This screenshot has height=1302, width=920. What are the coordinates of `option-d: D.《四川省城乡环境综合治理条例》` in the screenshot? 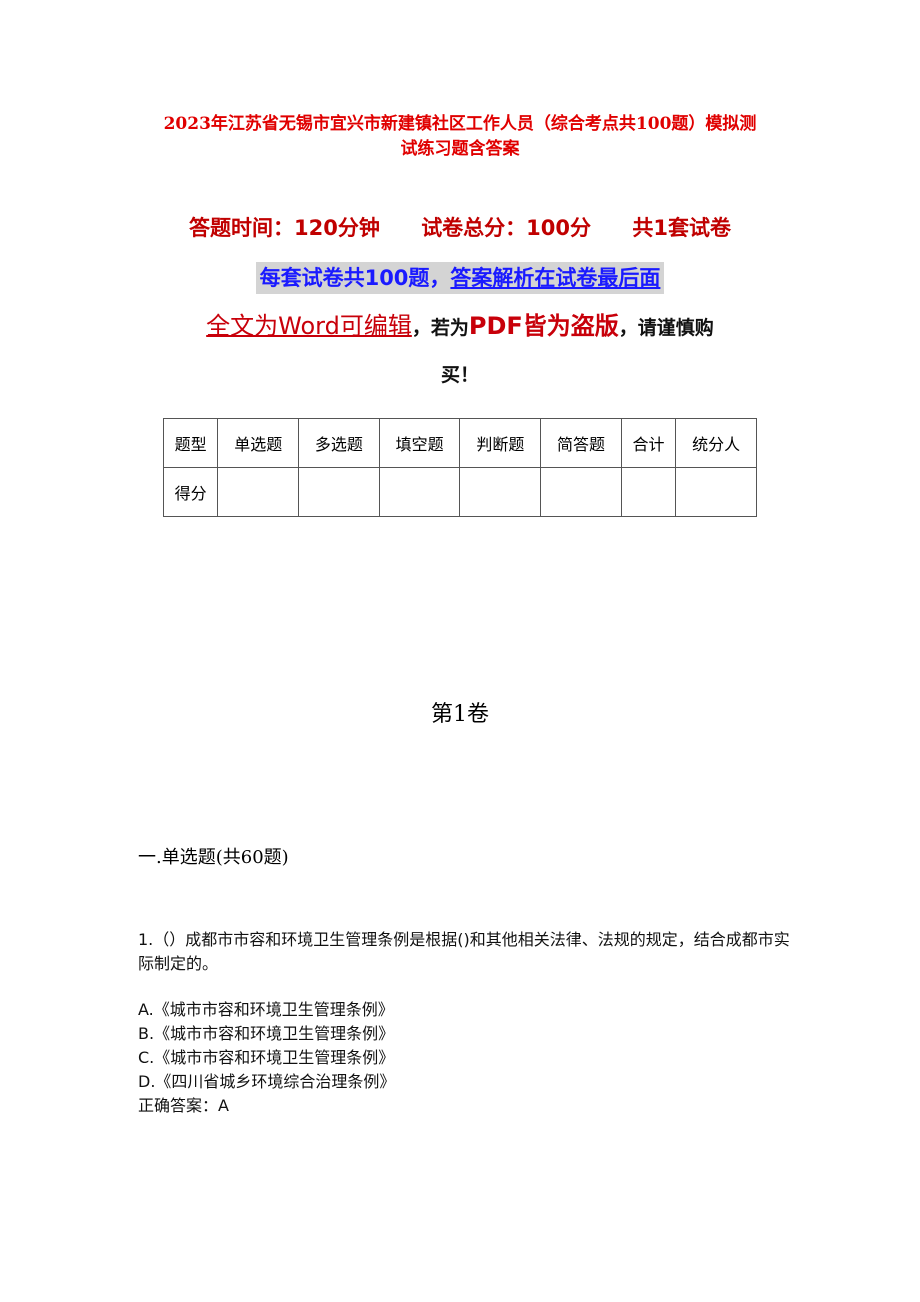 It's located at (267, 1081).